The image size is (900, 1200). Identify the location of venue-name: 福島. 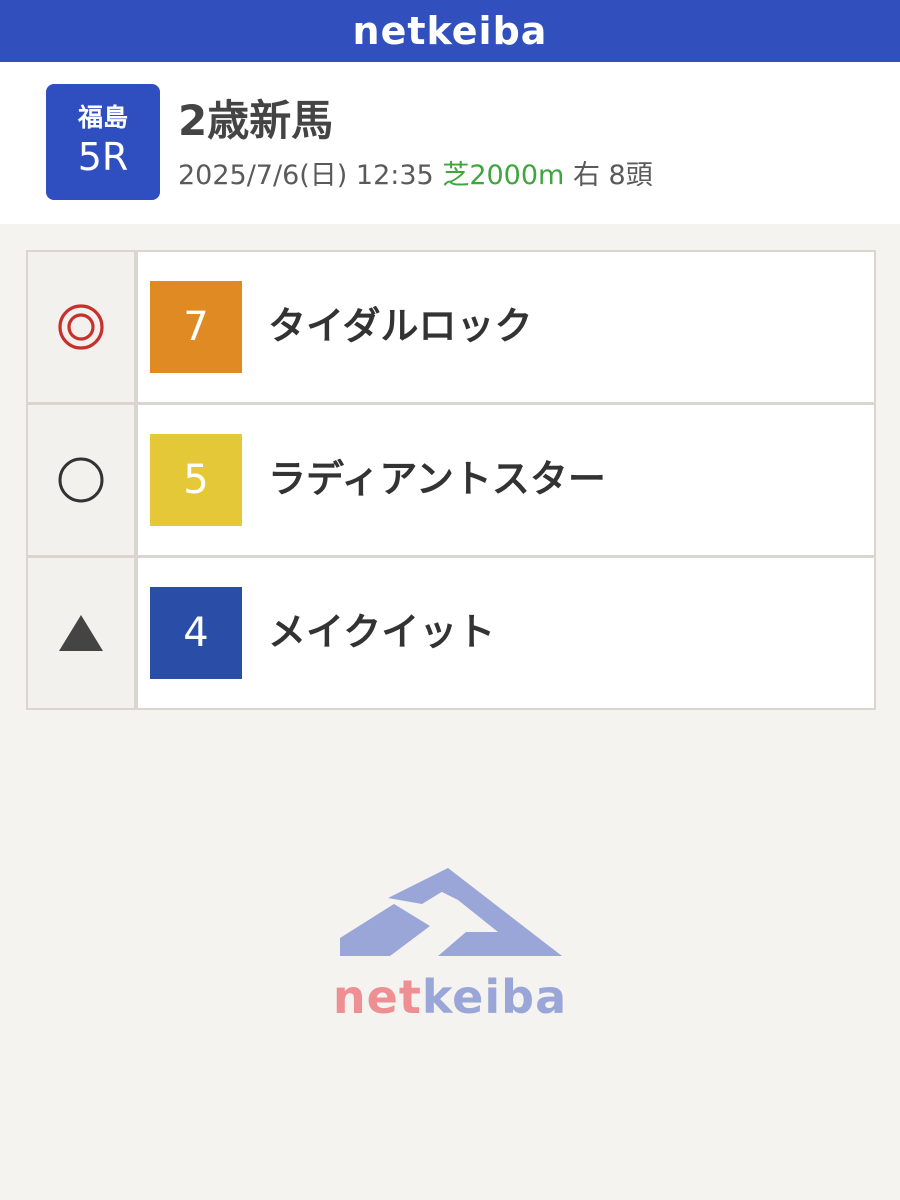
(102, 118).